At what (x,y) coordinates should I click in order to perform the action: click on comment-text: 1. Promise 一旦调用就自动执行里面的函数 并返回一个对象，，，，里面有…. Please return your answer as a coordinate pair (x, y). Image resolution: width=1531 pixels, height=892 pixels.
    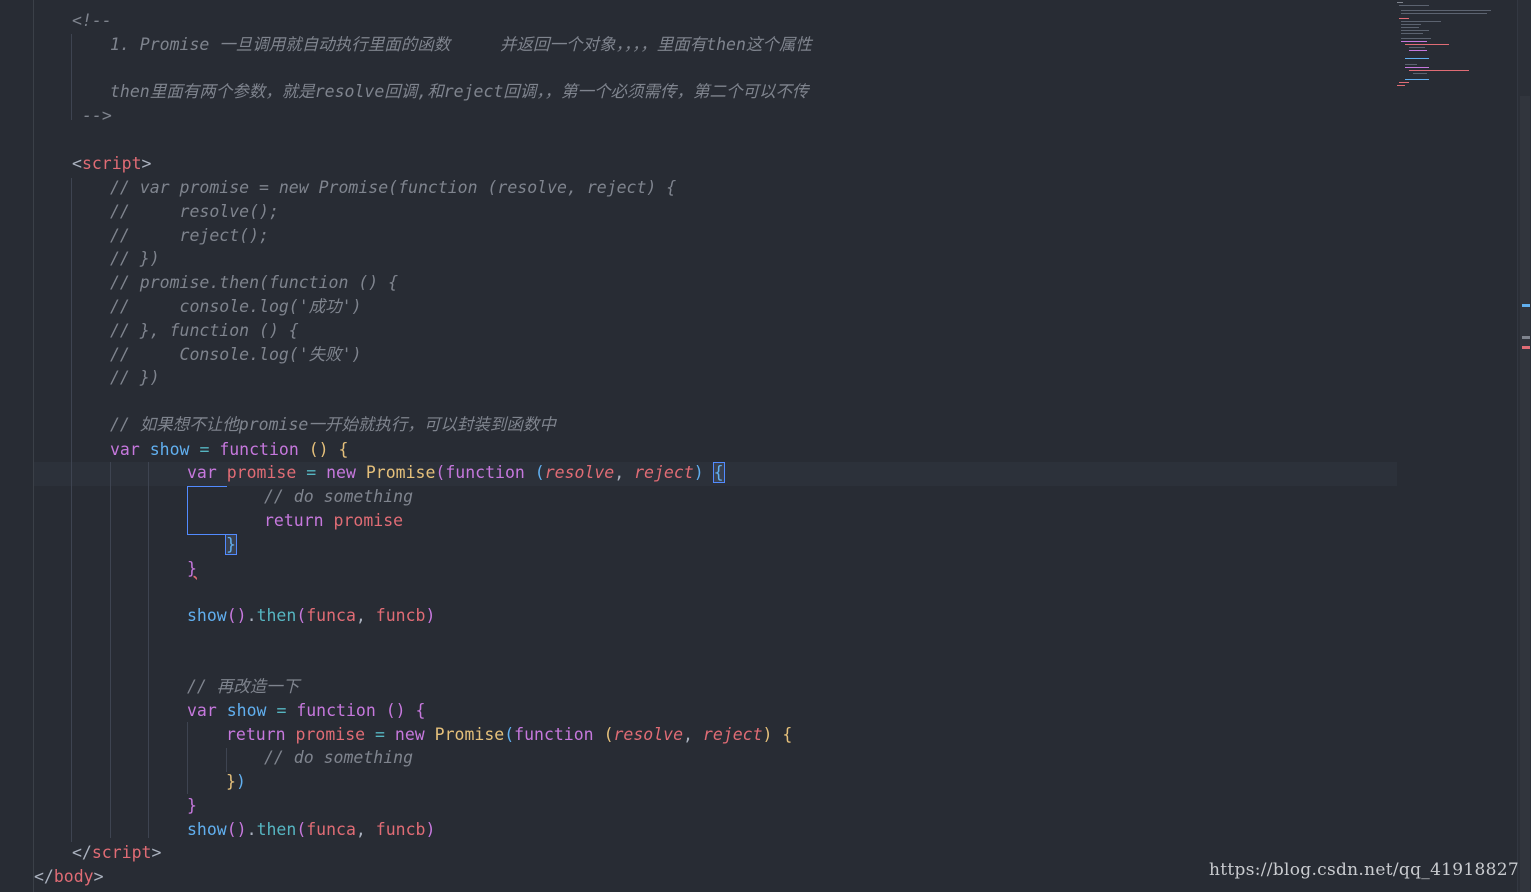
    Looking at the image, I should click on (461, 44).